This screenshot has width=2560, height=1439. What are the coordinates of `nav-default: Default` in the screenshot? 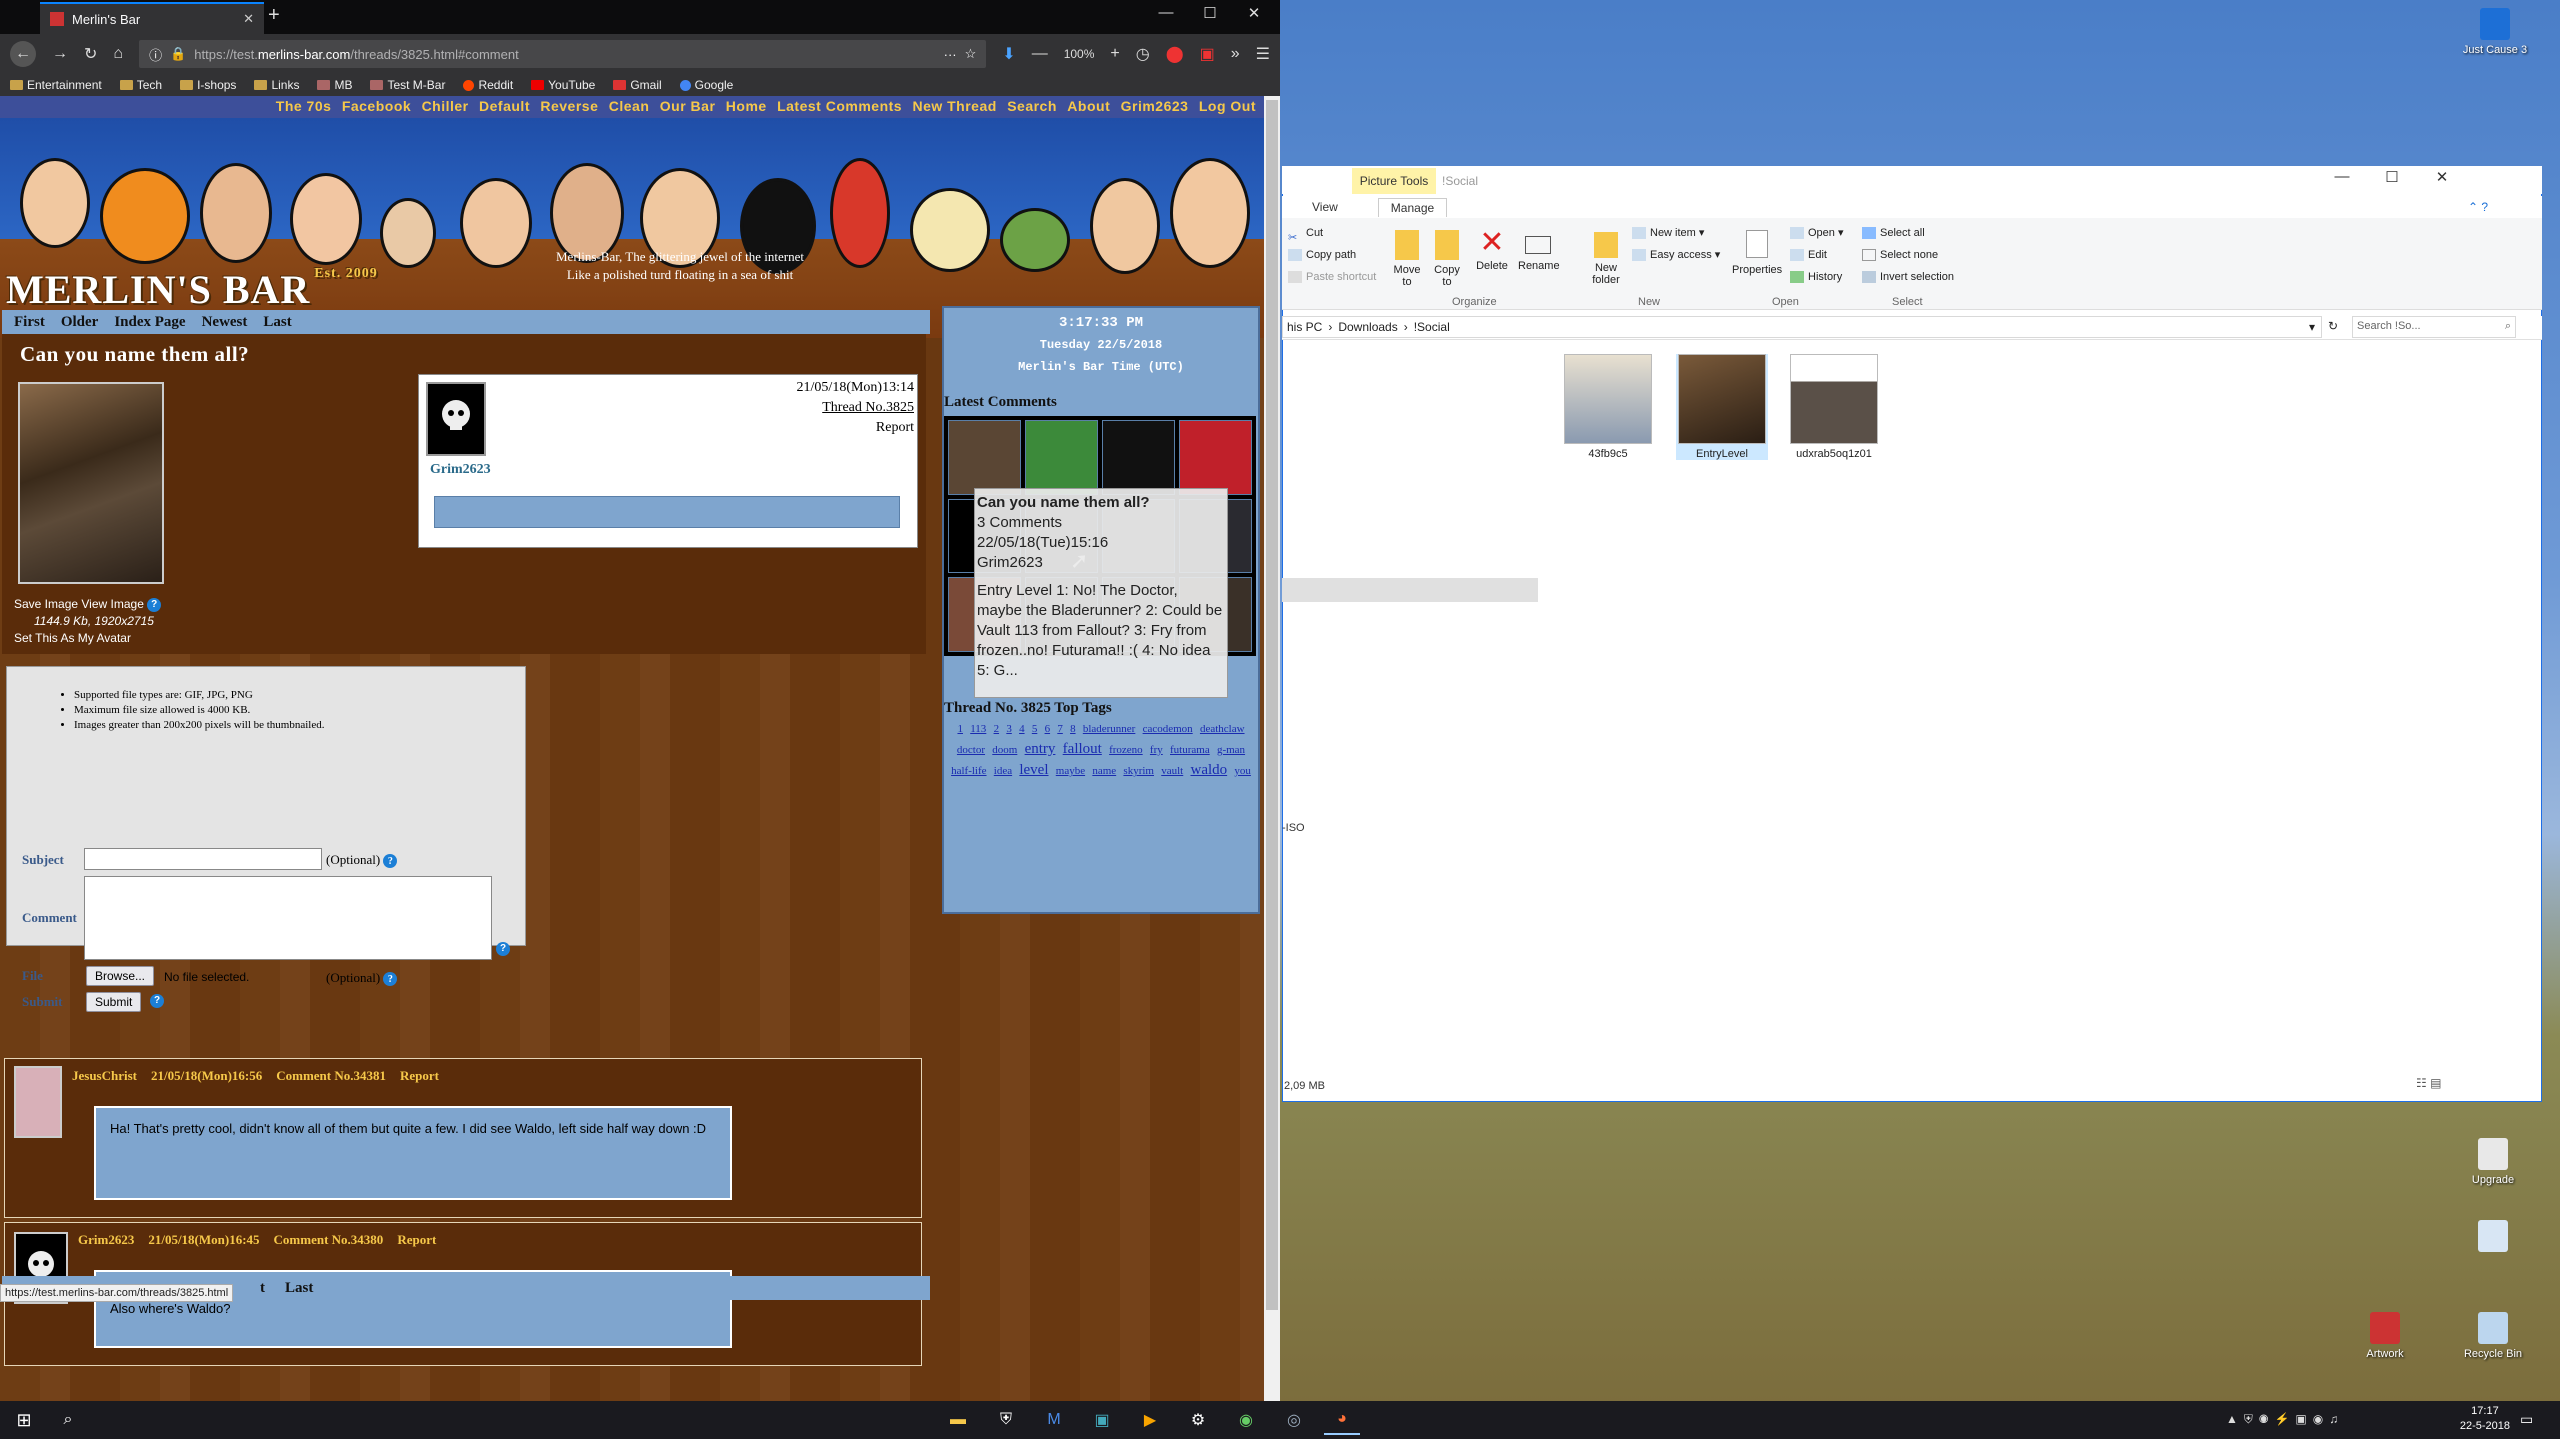 It's located at (504, 106).